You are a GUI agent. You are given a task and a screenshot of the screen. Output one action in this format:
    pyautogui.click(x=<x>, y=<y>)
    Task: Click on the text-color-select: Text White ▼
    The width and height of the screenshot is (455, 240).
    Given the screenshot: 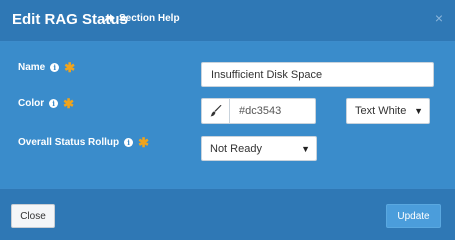 What is the action you would take?
    pyautogui.click(x=388, y=111)
    